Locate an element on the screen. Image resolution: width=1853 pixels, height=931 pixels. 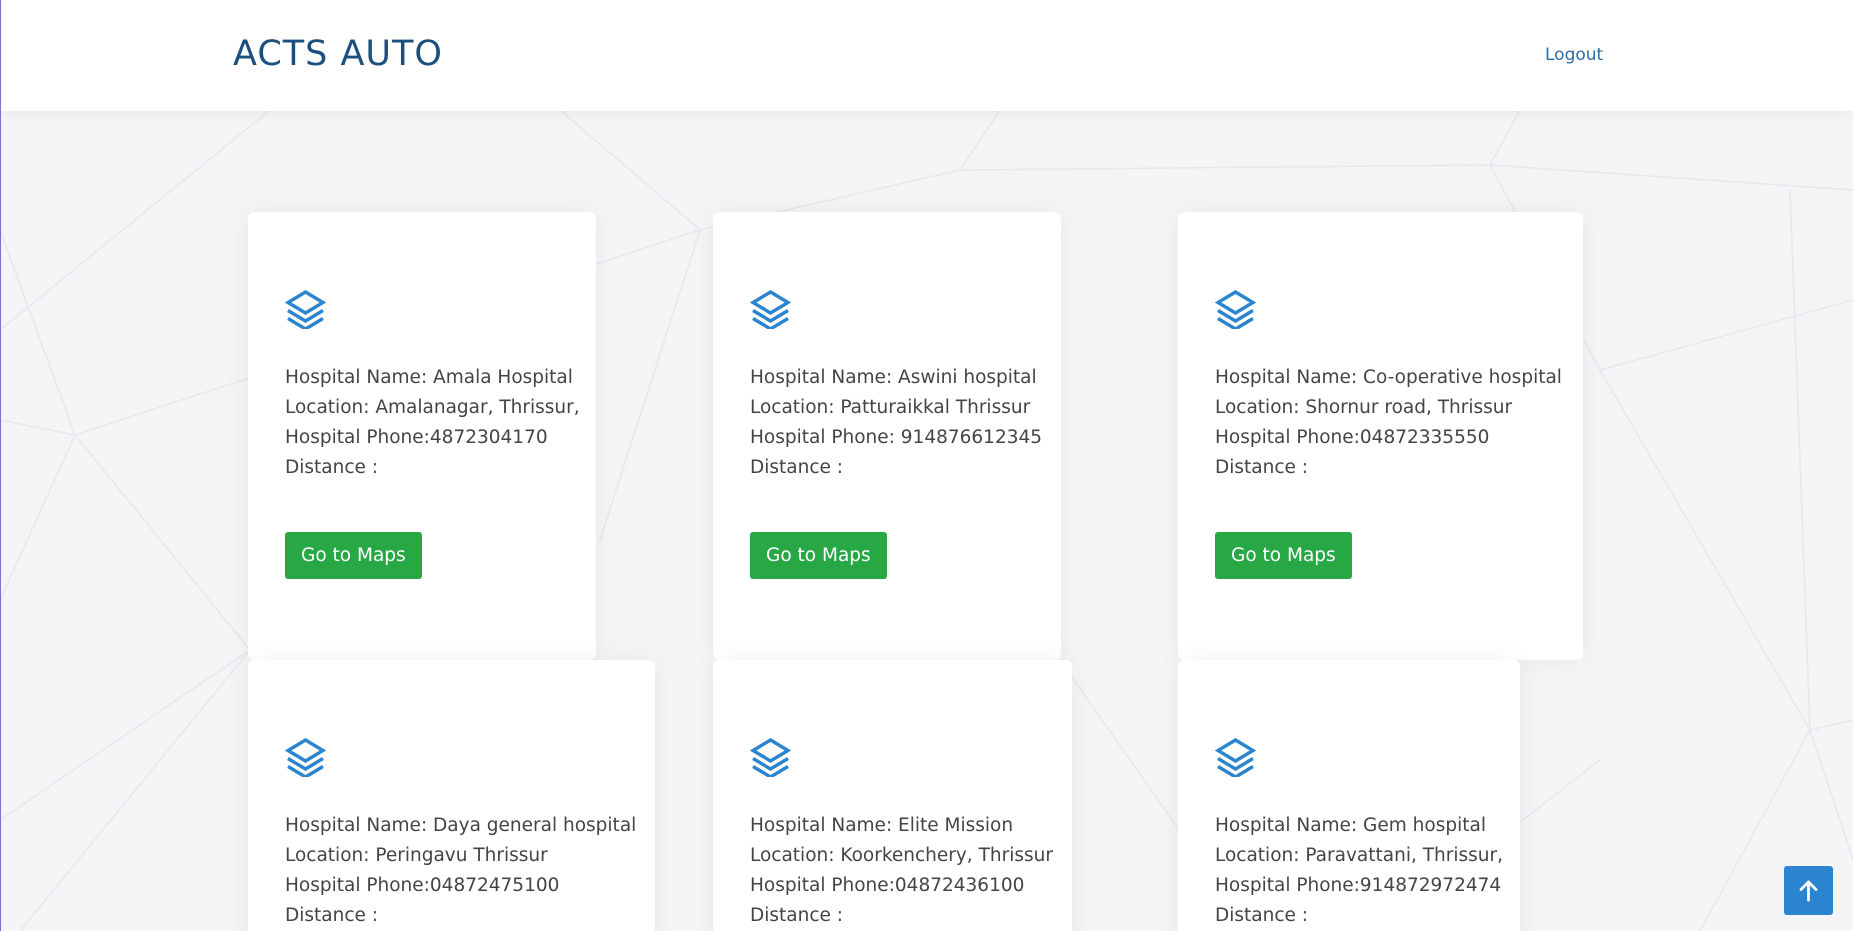
hospital-name: Hospital Name: Amala Hospital is located at coordinates (429, 377).